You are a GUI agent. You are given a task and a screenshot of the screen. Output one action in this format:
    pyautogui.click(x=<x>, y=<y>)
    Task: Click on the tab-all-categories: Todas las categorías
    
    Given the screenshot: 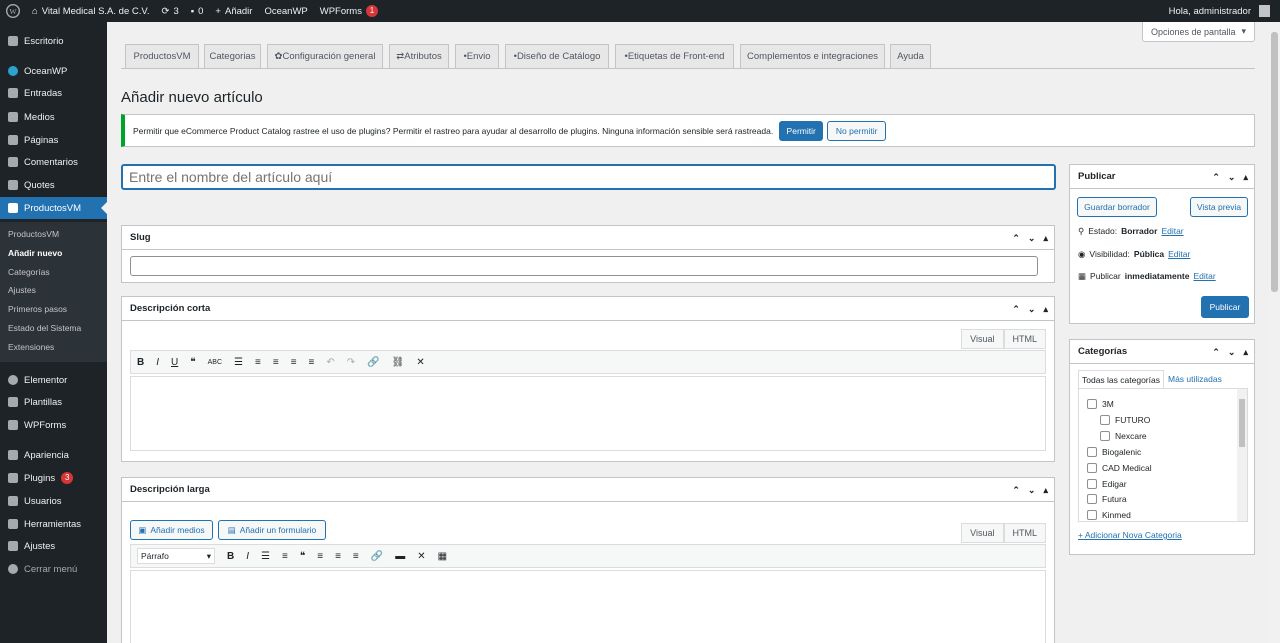 What is the action you would take?
    pyautogui.click(x=1121, y=379)
    